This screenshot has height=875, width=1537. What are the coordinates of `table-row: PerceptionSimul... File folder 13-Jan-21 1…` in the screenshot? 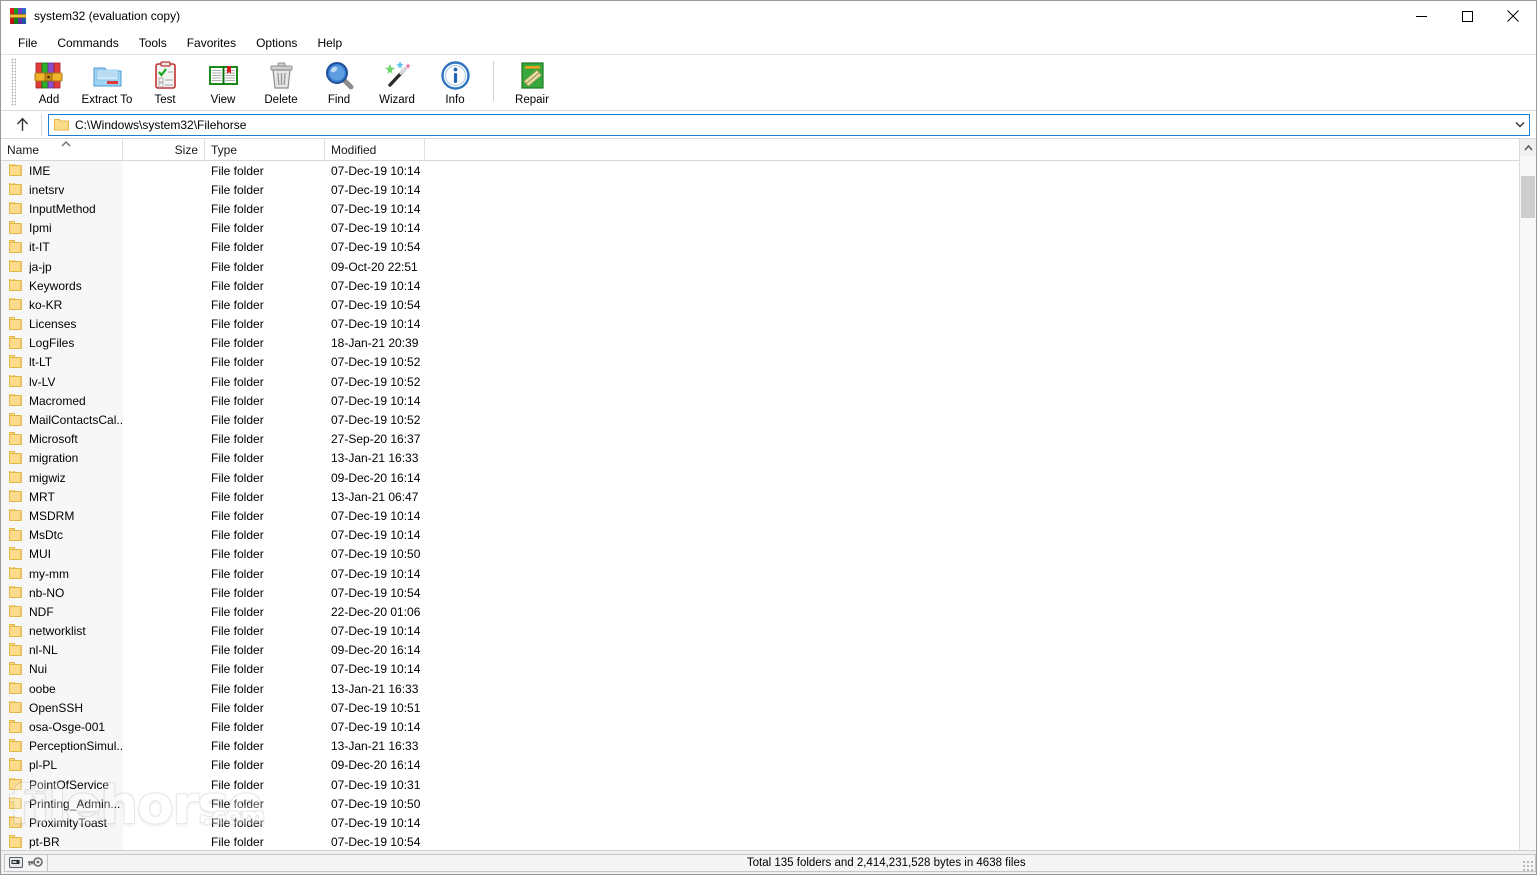 It's located at (760, 746).